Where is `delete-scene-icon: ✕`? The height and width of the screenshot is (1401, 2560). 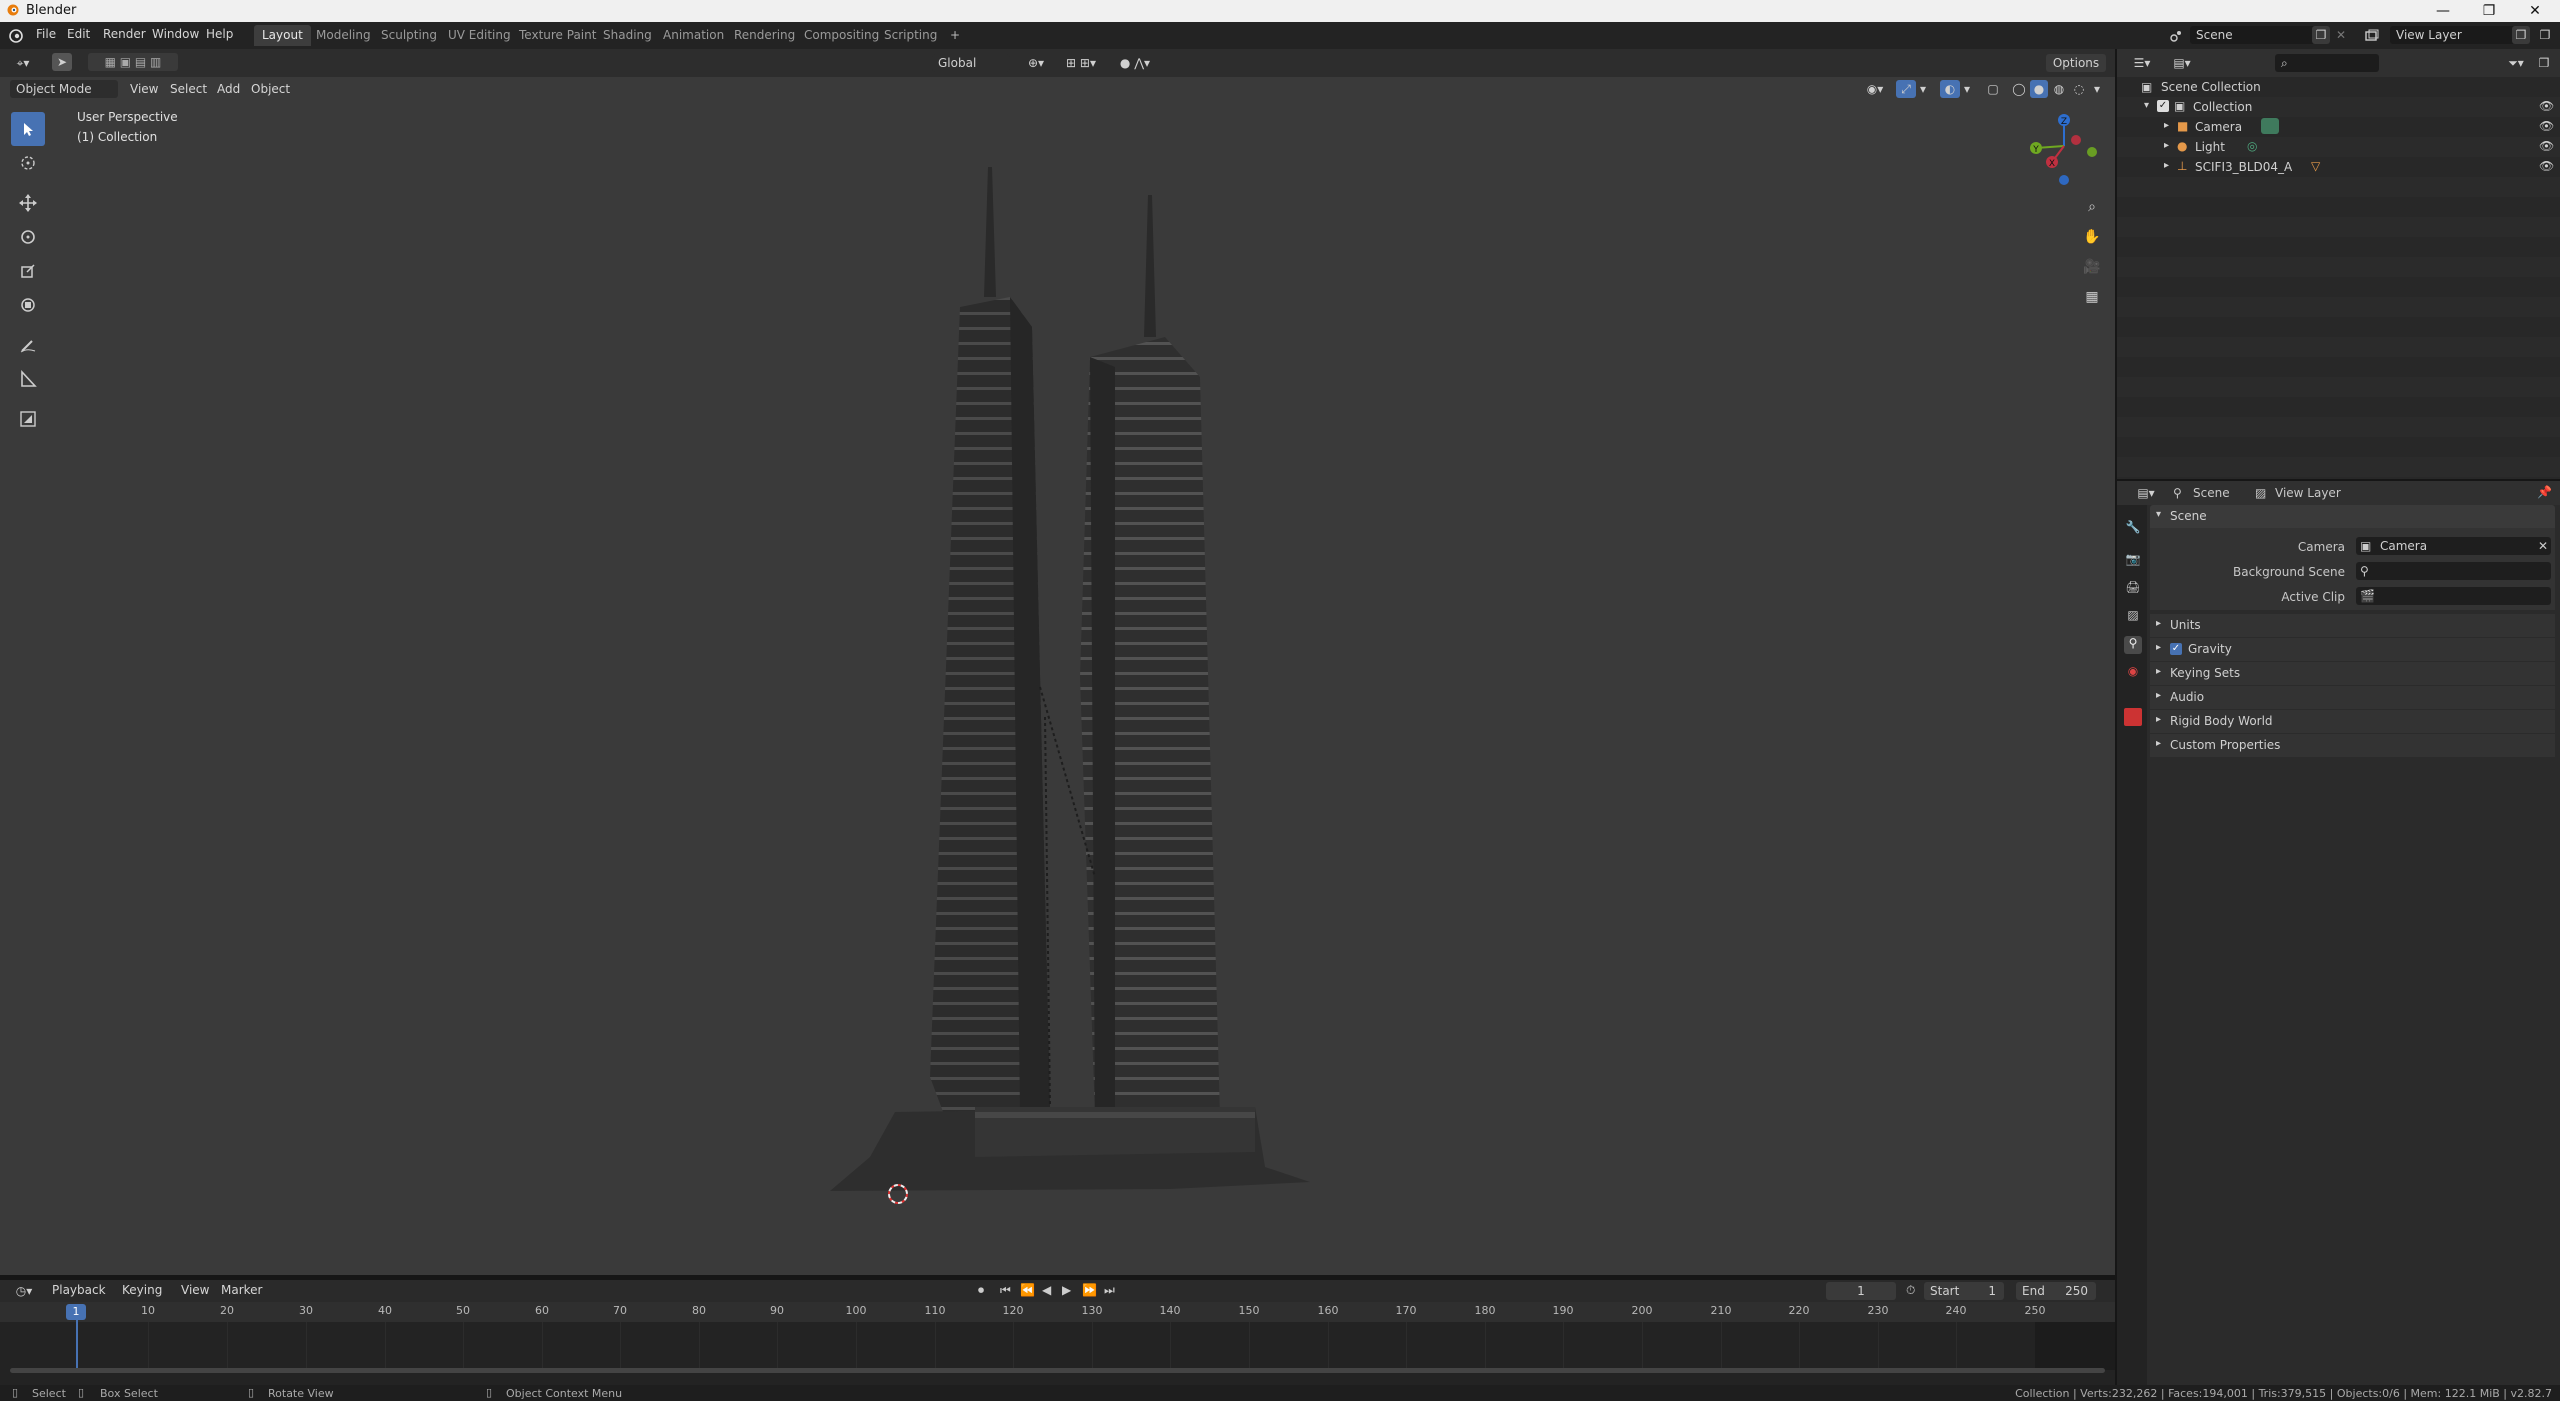
delete-scene-icon: ✕ is located at coordinates (2341, 35).